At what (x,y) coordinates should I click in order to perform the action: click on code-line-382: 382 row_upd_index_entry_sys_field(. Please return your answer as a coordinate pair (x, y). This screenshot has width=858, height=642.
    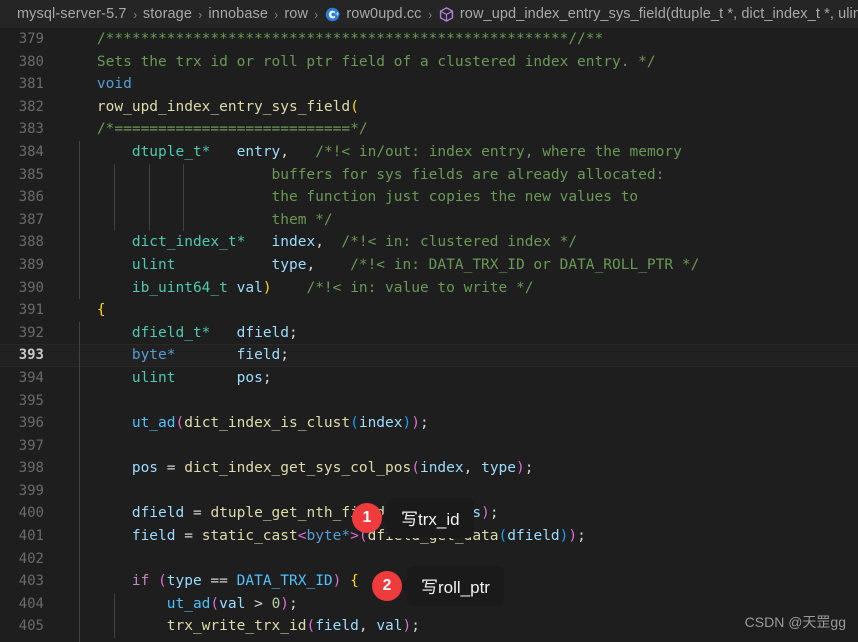
    Looking at the image, I should click on (429, 107).